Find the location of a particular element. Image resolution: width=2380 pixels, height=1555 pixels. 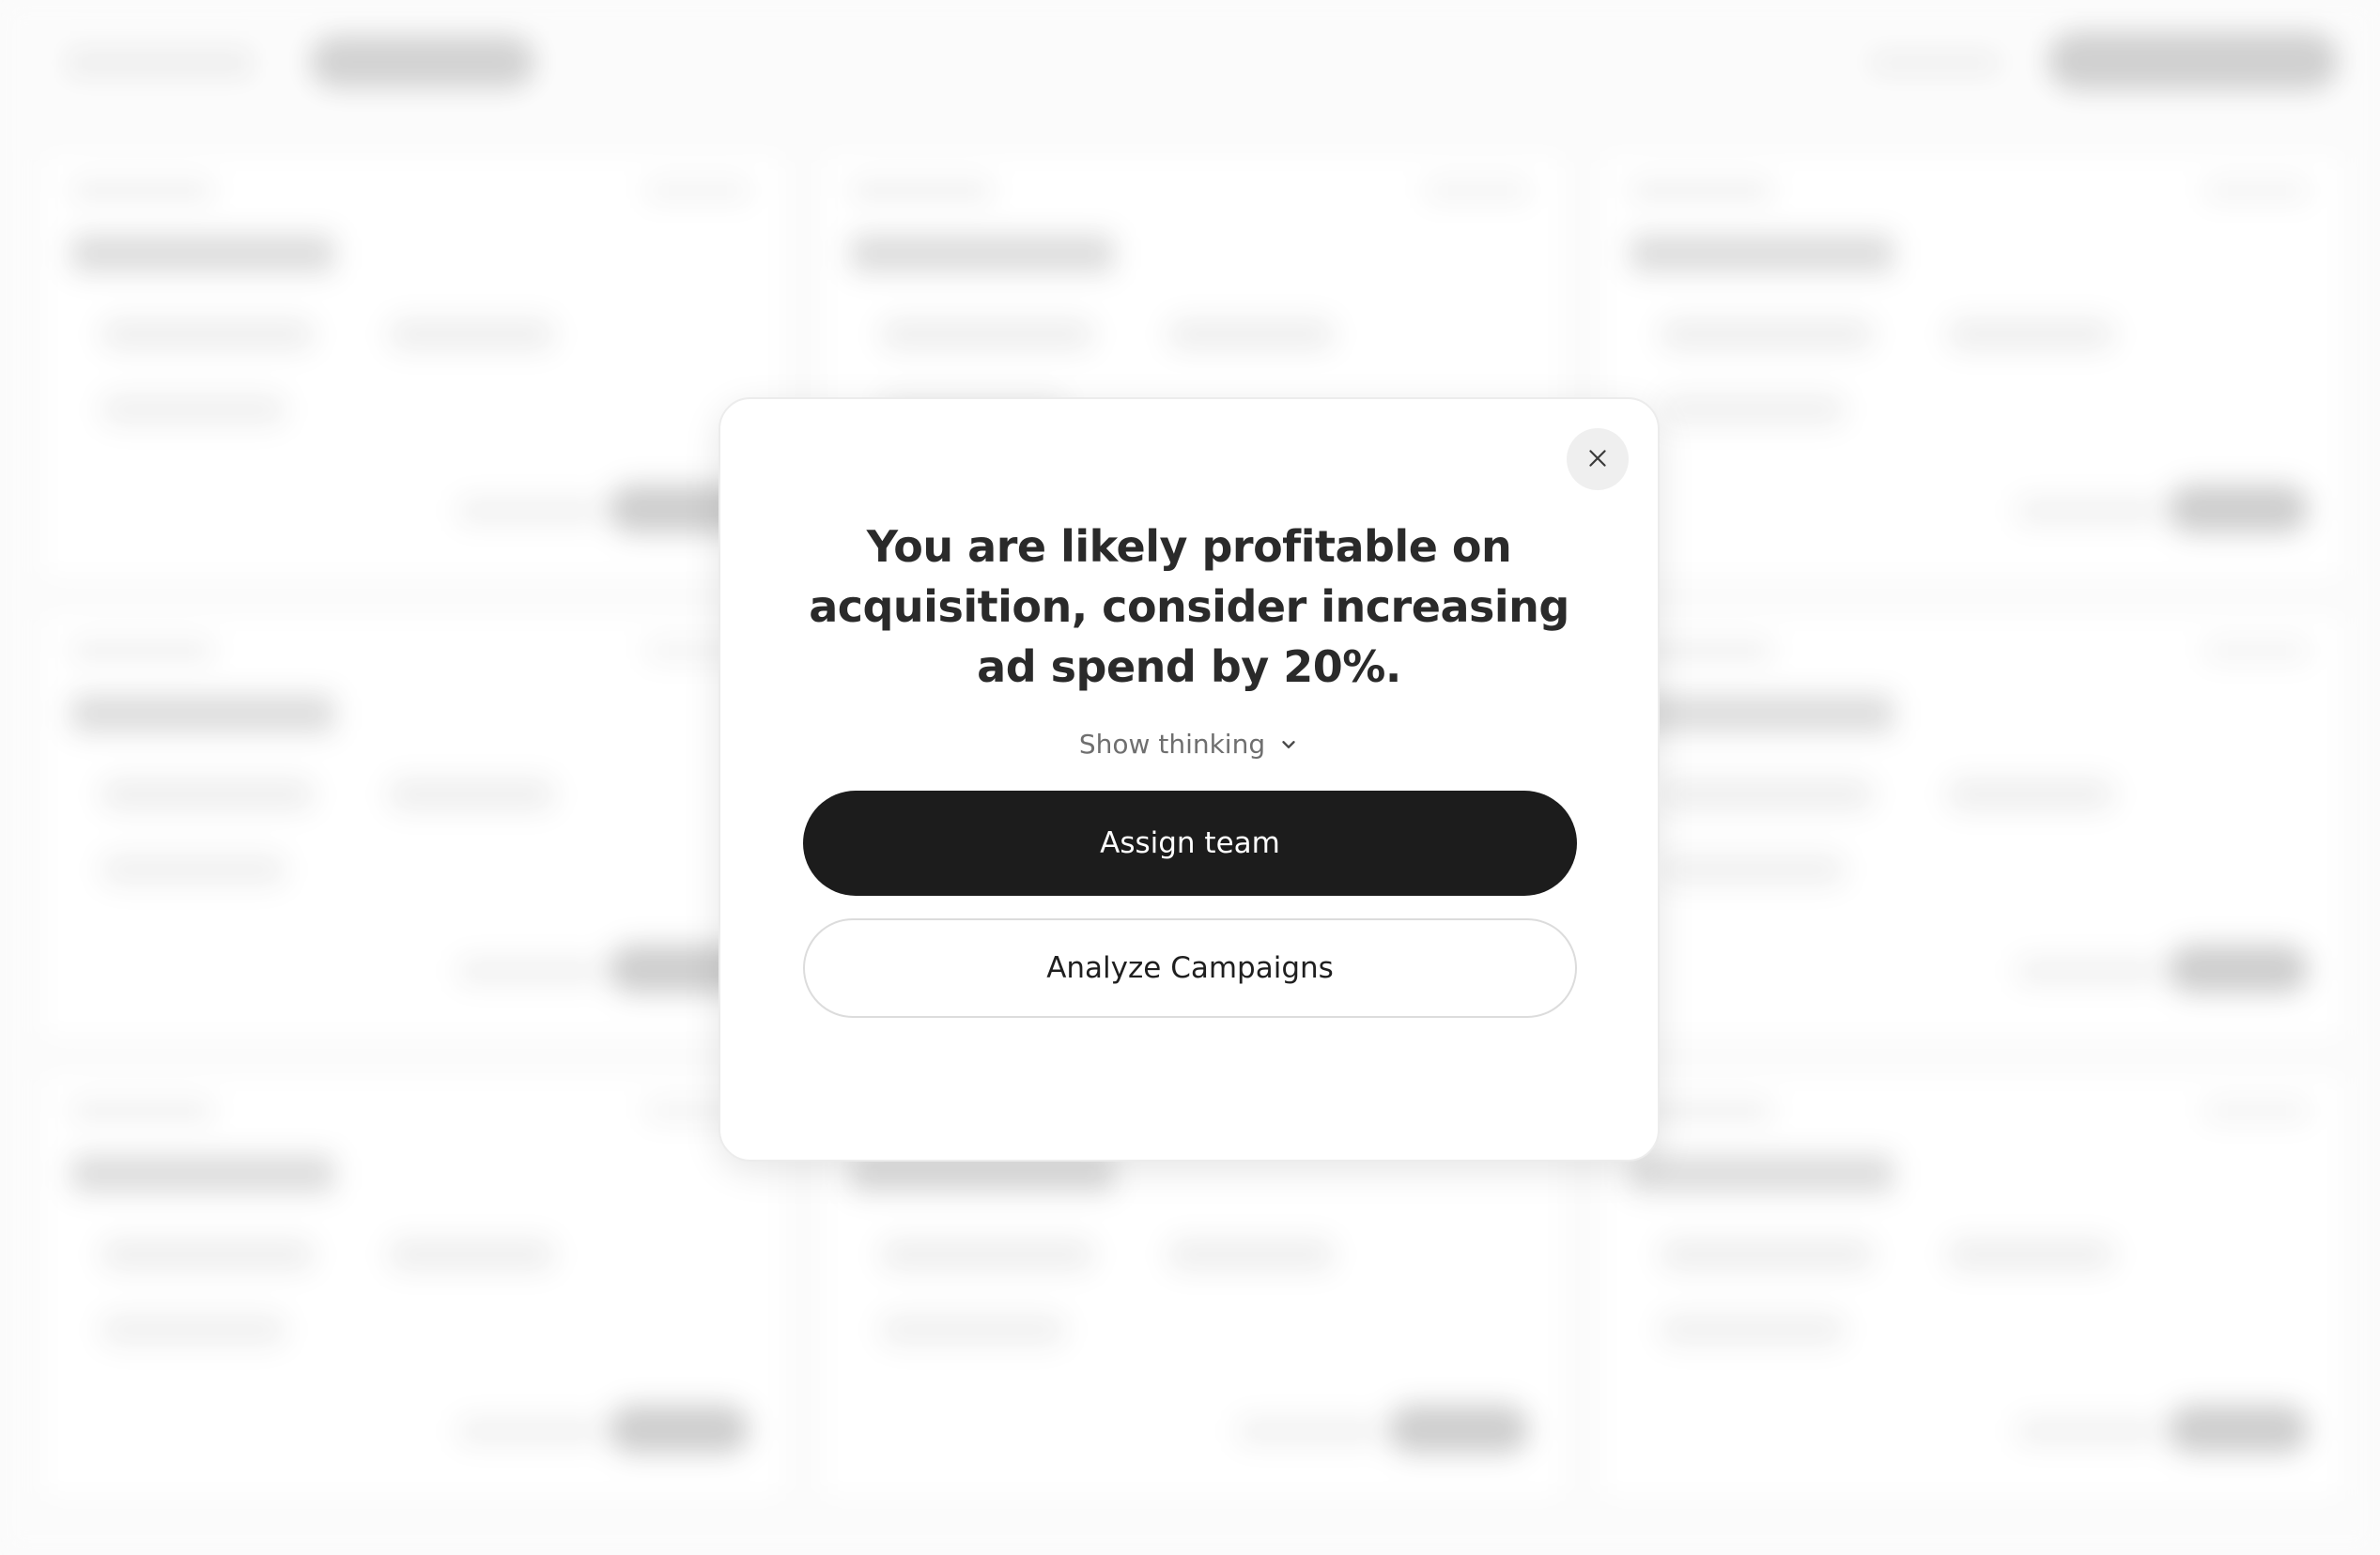

chevron-down-icon is located at coordinates (1288, 744).